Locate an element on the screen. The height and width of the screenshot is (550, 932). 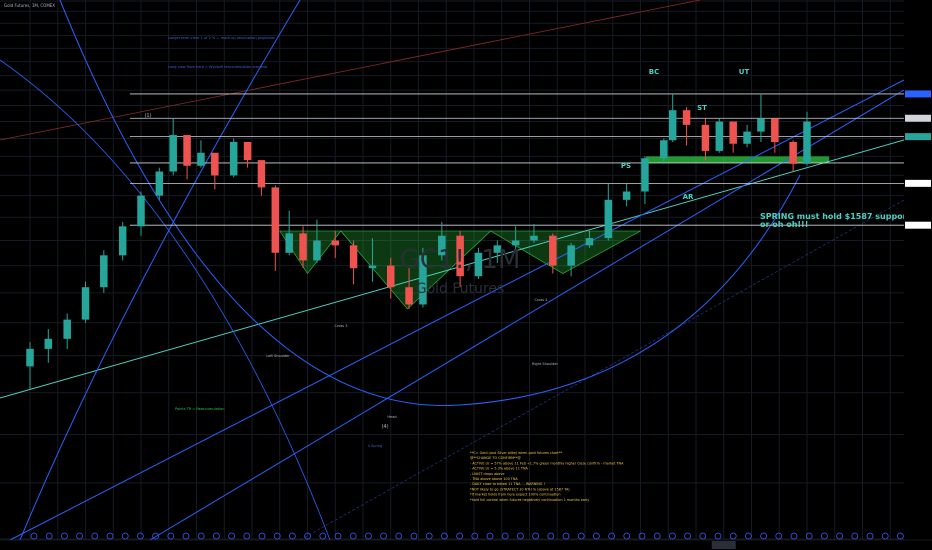
watermark-ticker: GC1!, 1M is located at coordinates (460, 260).